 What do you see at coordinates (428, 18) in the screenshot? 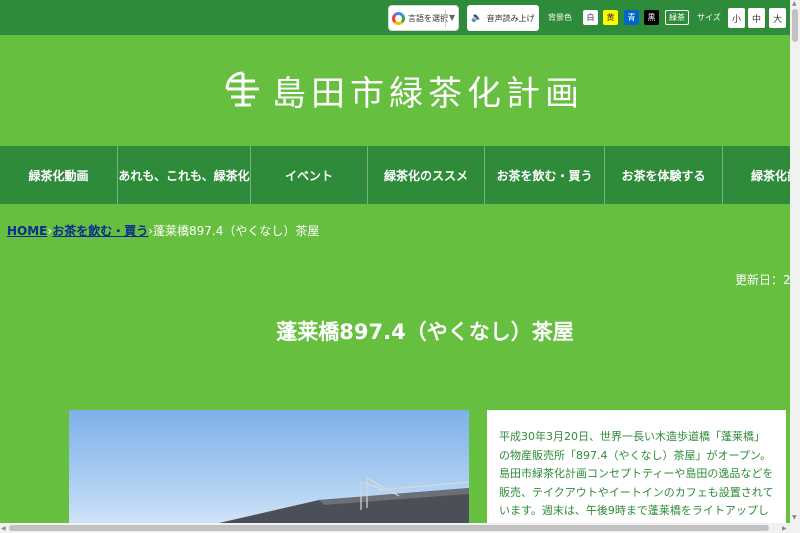
I see `language-select-label: 言語を選択` at bounding box center [428, 18].